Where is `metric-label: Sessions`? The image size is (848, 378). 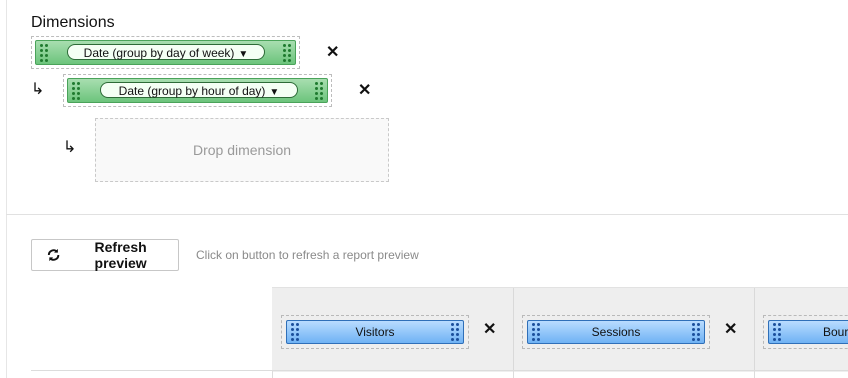 metric-label: Sessions is located at coordinates (616, 332).